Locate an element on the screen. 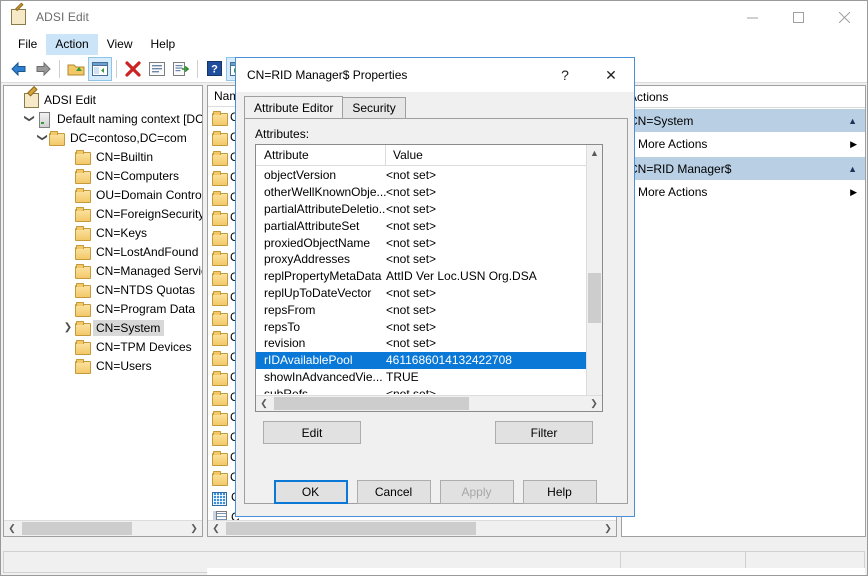 The width and height of the screenshot is (868, 576). attribute-row: replUpToDateVector <not set> is located at coordinates (421, 293).